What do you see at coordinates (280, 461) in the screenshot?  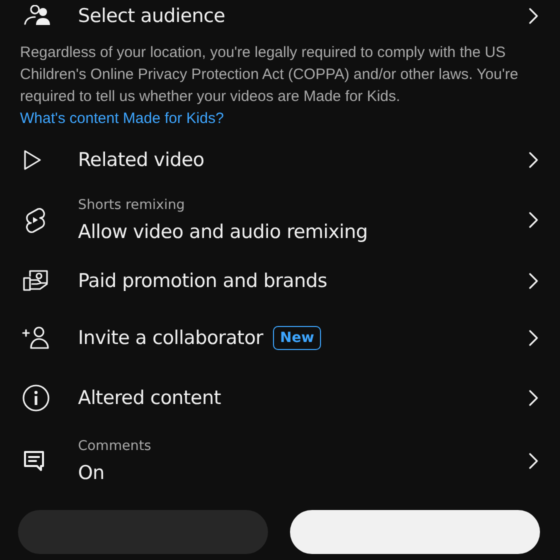 I see `settings-row: Comments On` at bounding box center [280, 461].